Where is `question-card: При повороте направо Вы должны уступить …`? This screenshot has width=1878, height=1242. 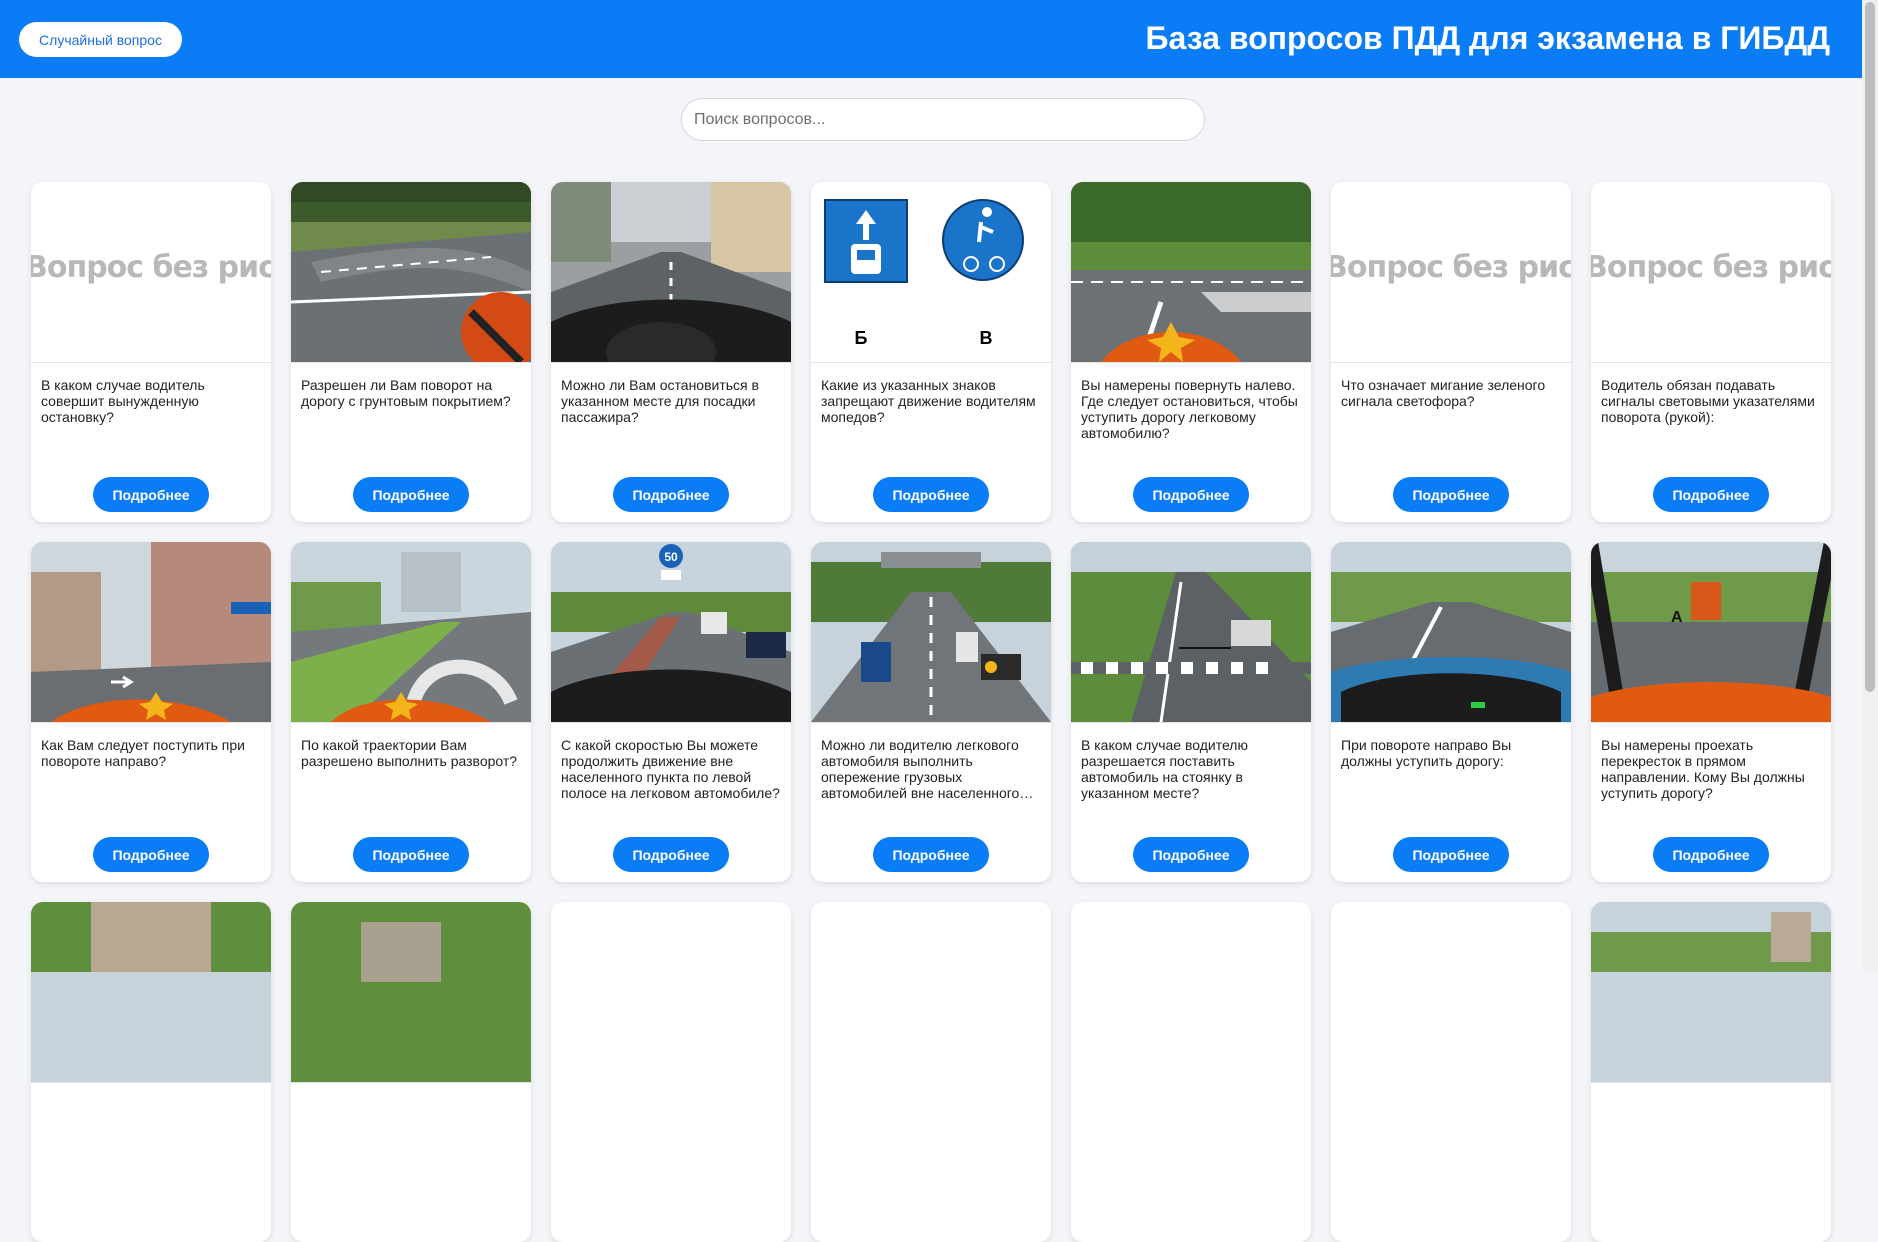
question-card: При повороте направо Вы должны уступить … is located at coordinates (1451, 712).